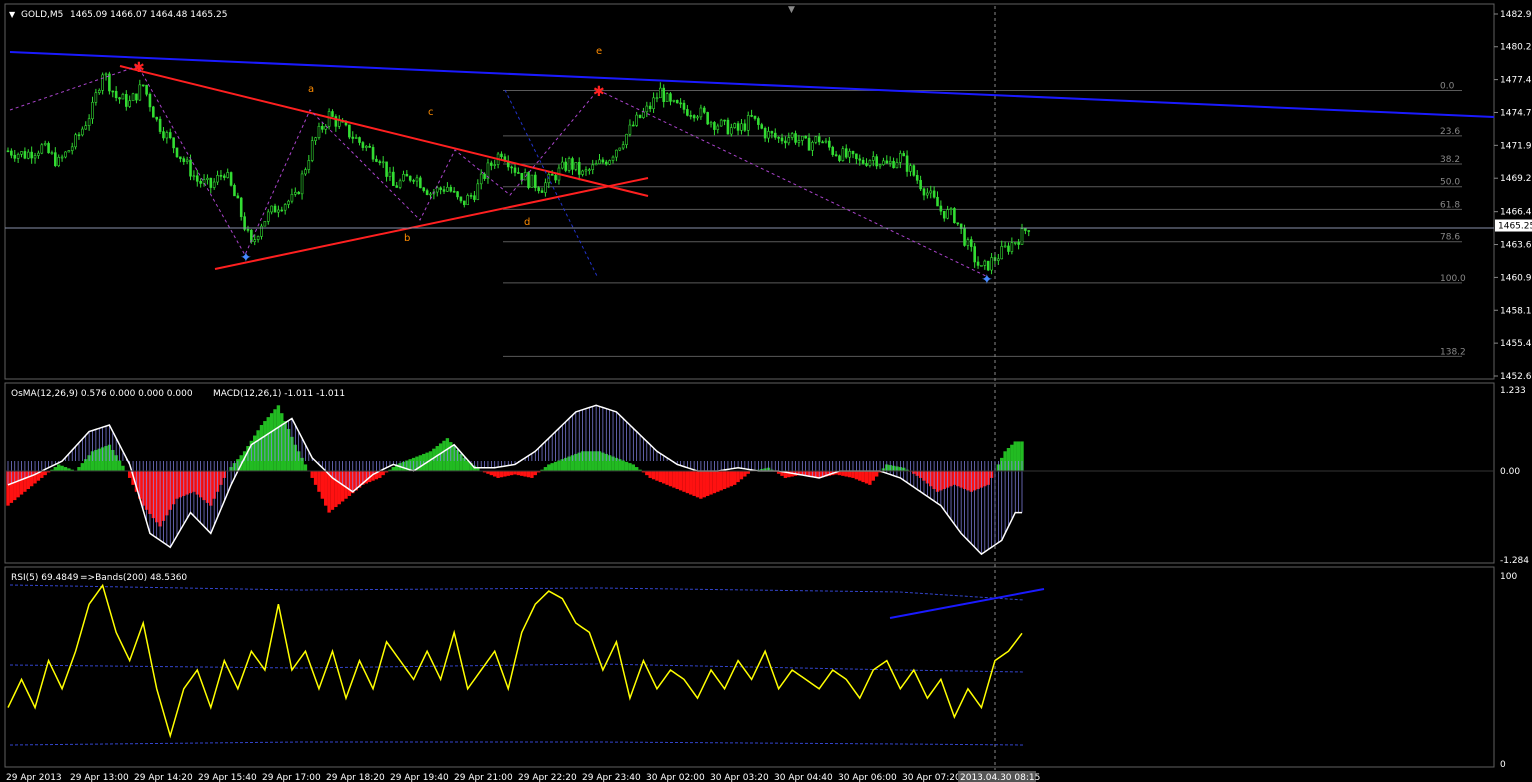 This screenshot has height=782, width=1532. What do you see at coordinates (279, 394) in the screenshot?
I see `macd-label: MACD(12,26,1) -1.011 -1.011` at bounding box center [279, 394].